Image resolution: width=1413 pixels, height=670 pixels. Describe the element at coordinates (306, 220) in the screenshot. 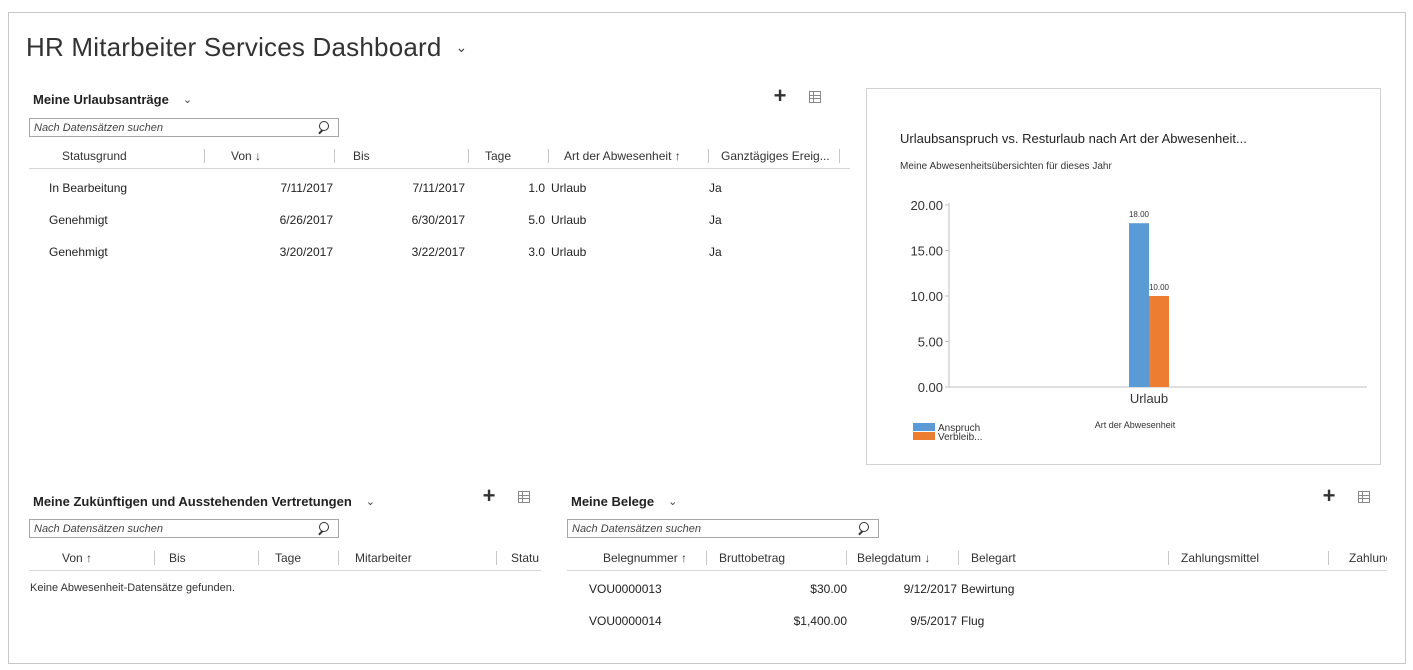

I see `table-cell: 6/26/2017` at that location.